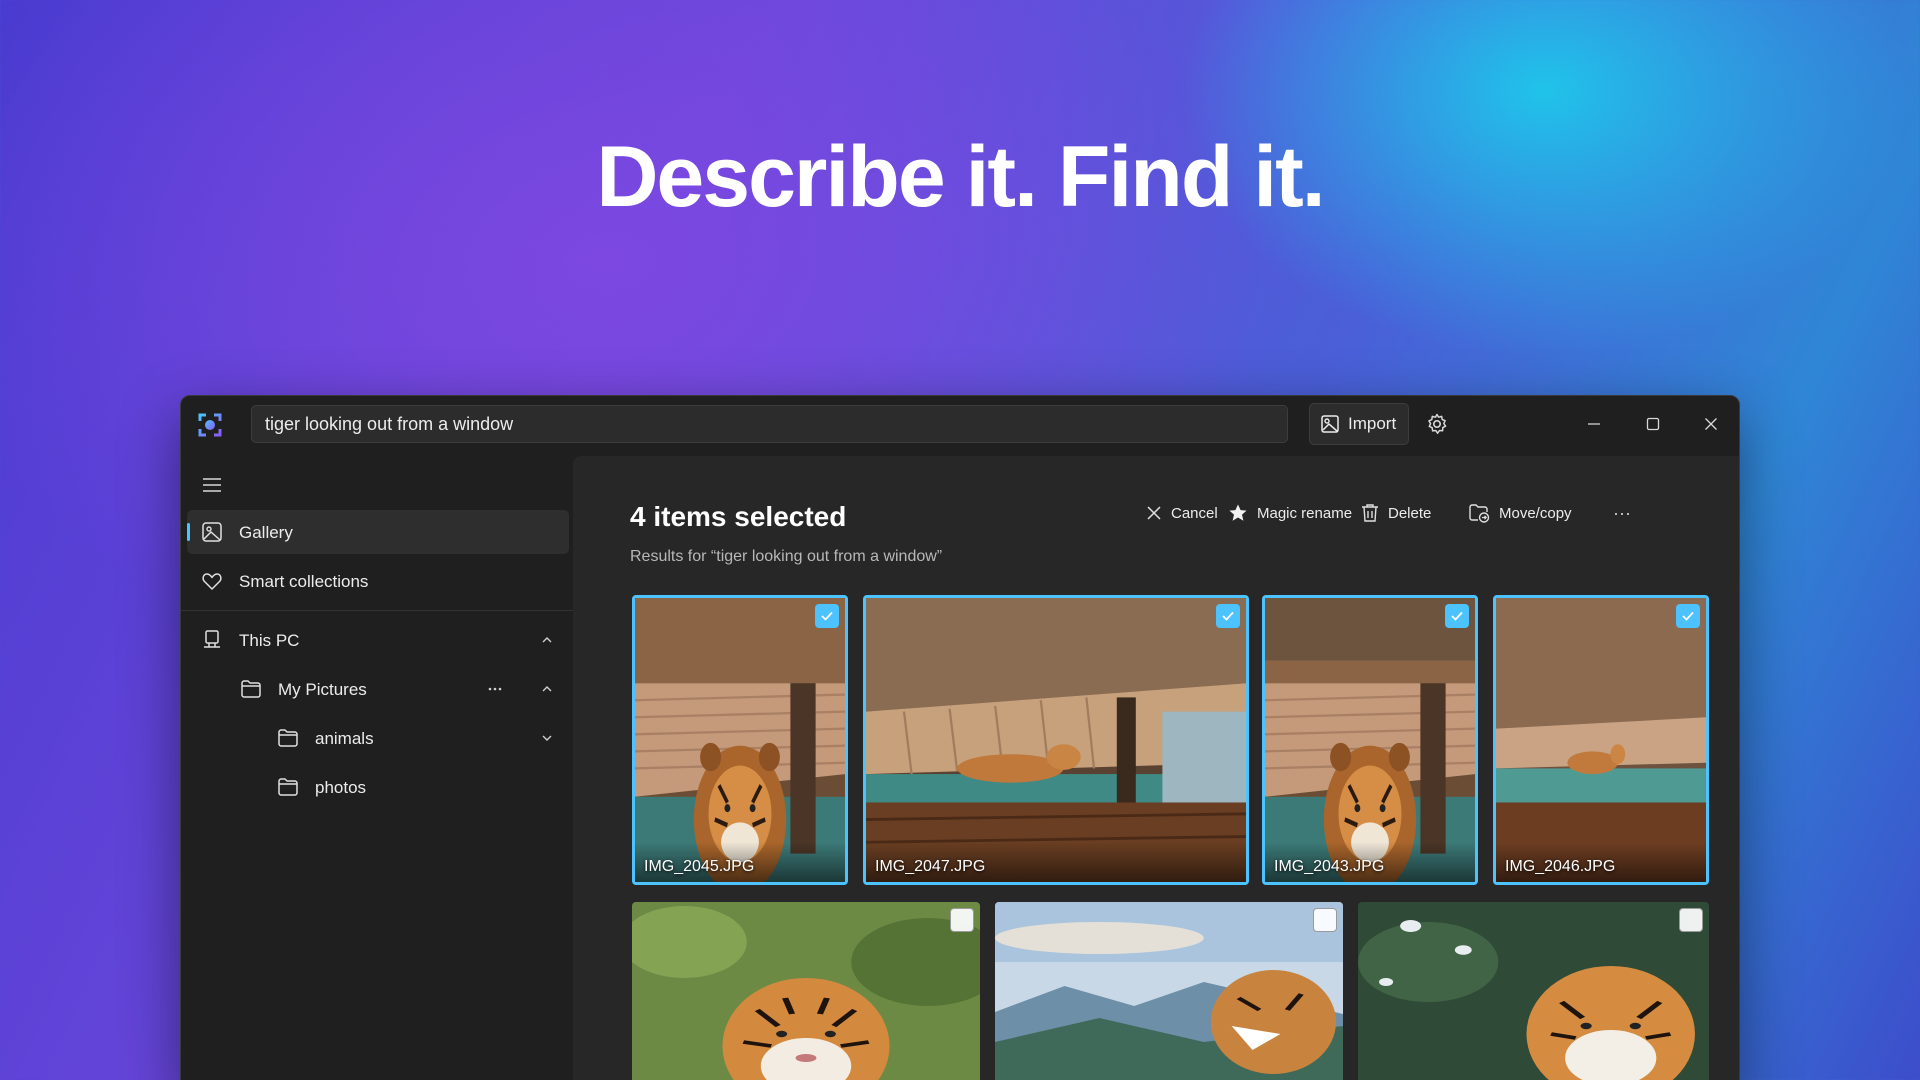  I want to click on import-button: Import, so click(1359, 424).